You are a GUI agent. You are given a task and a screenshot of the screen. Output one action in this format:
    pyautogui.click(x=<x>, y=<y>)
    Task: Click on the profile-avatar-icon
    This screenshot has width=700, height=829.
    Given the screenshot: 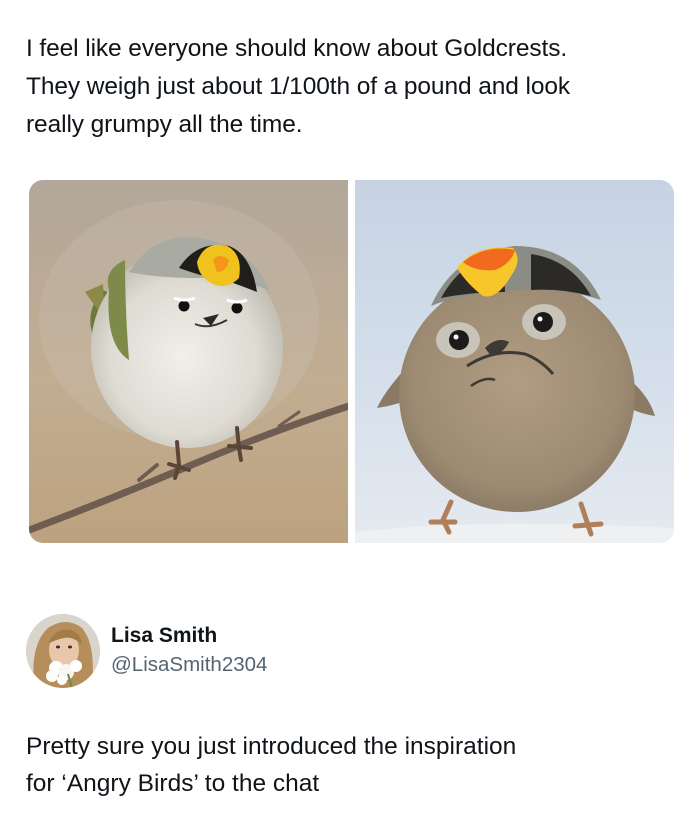 What is the action you would take?
    pyautogui.click(x=63, y=651)
    